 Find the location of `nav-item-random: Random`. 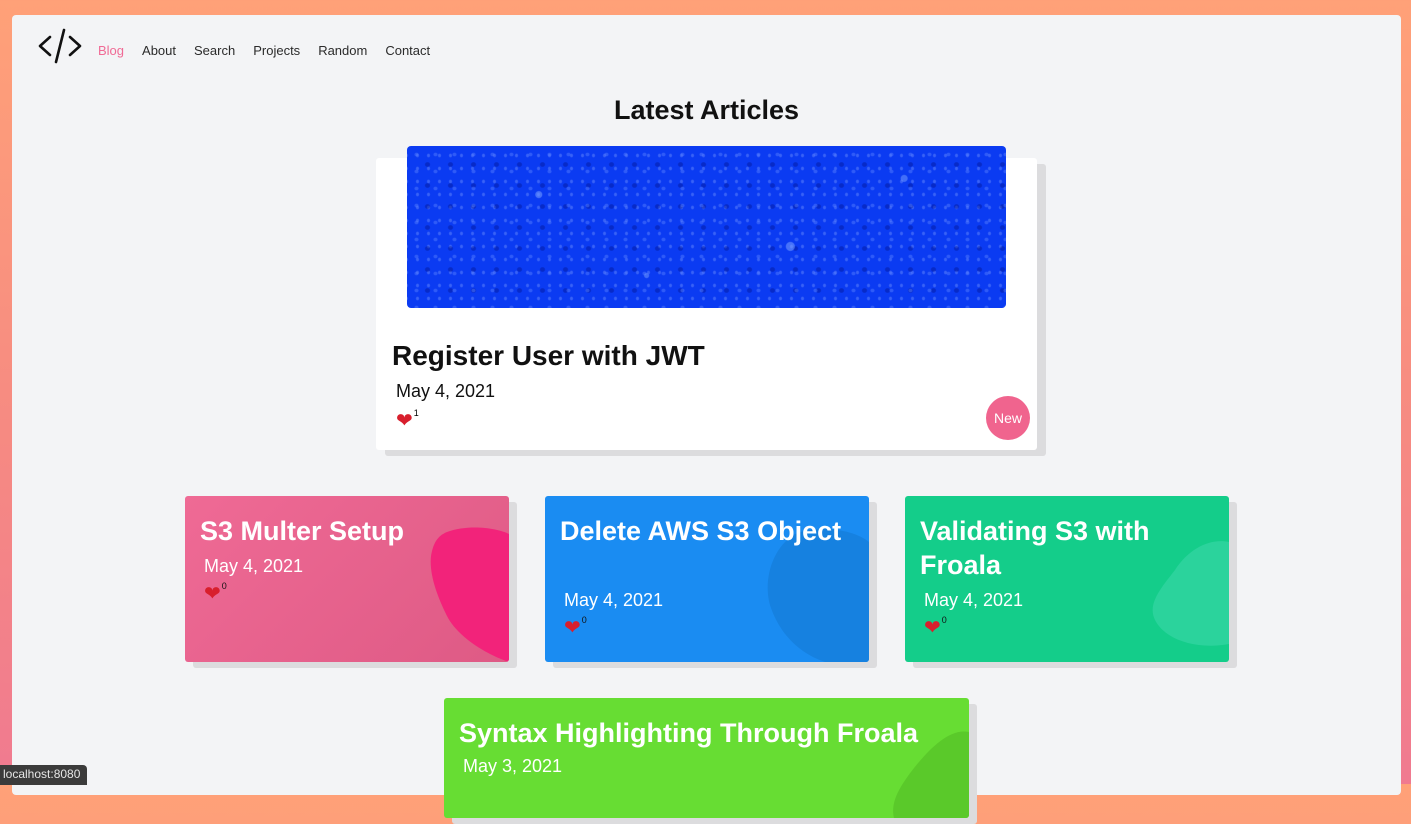

nav-item-random: Random is located at coordinates (342, 50).